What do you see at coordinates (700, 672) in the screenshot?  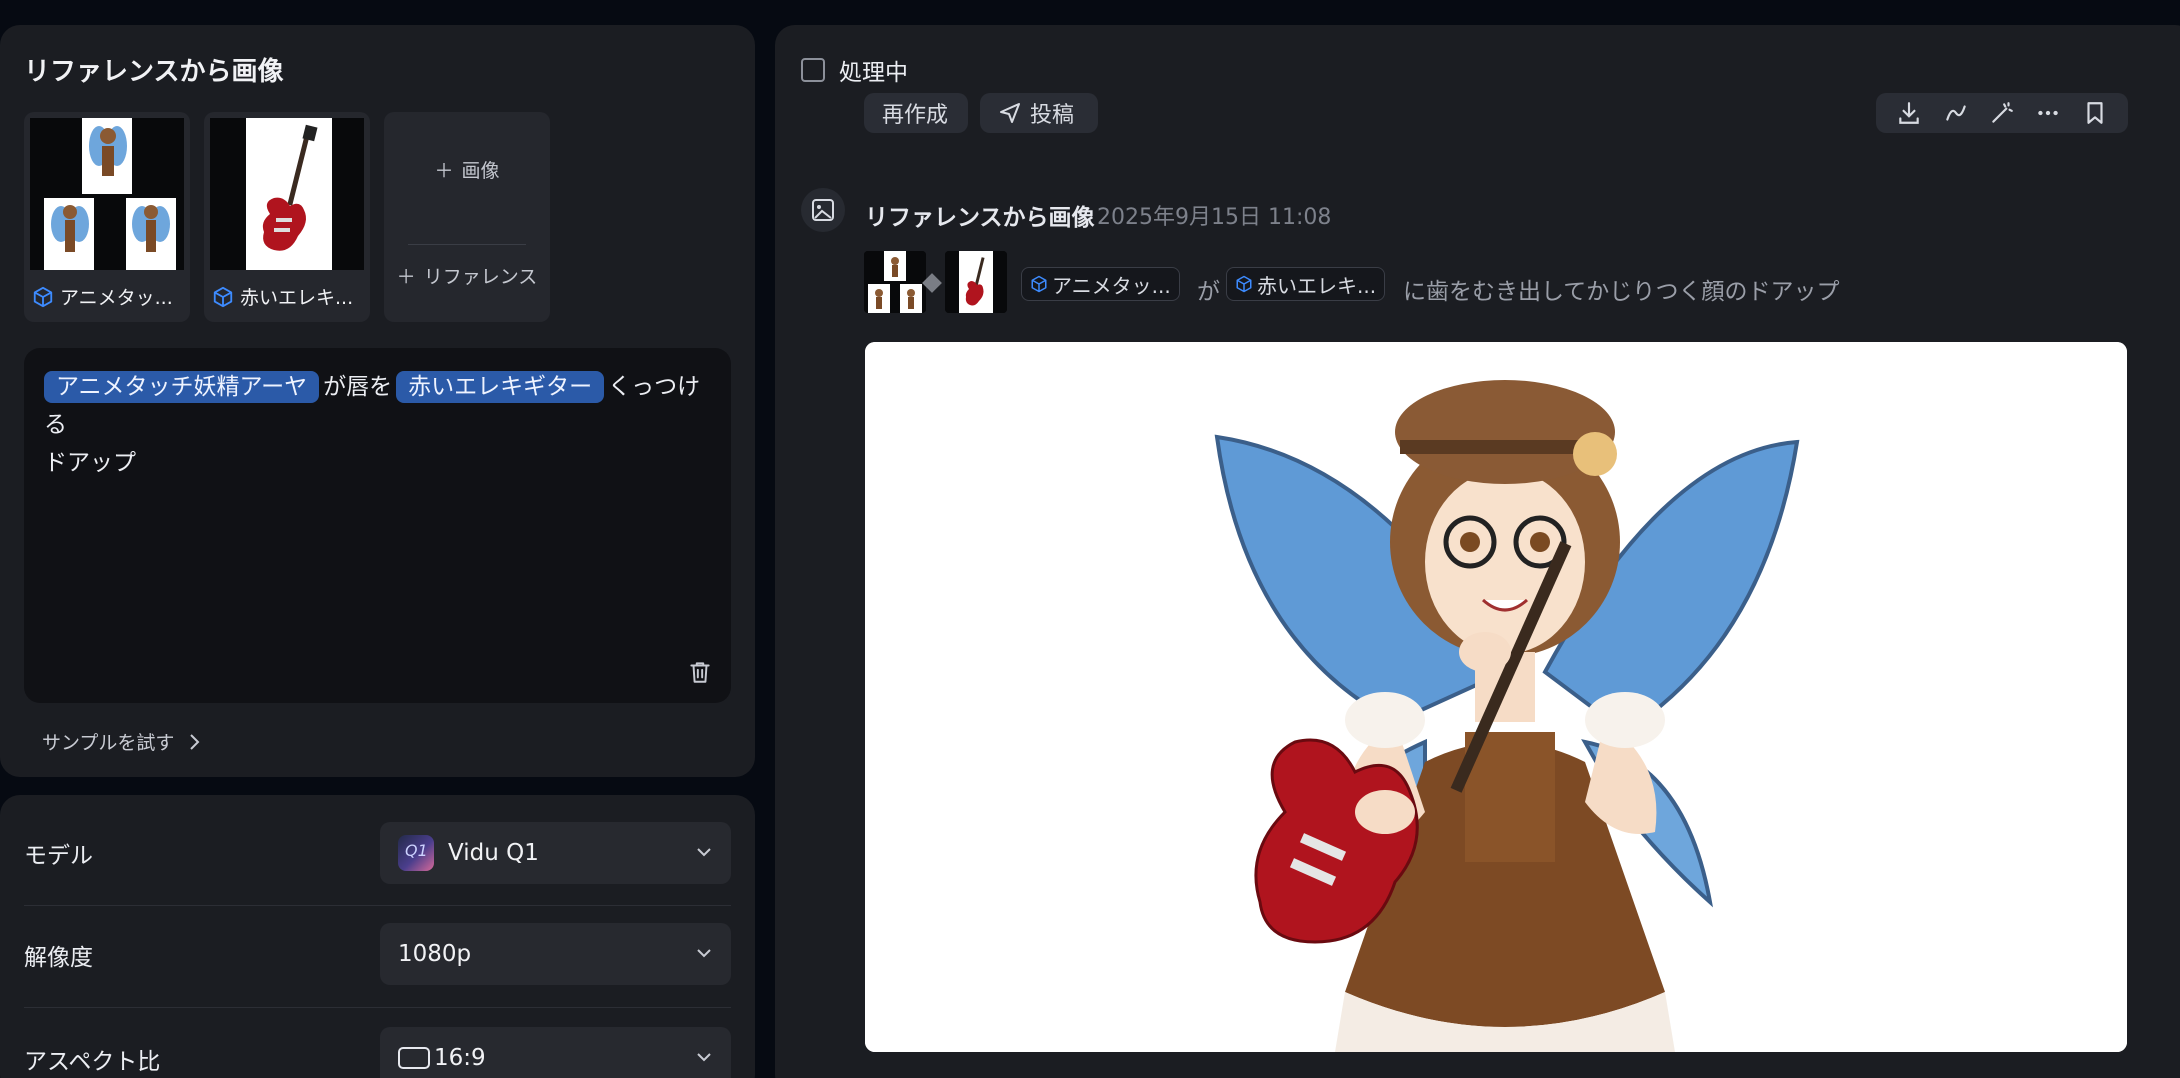 I see `trash-icon` at bounding box center [700, 672].